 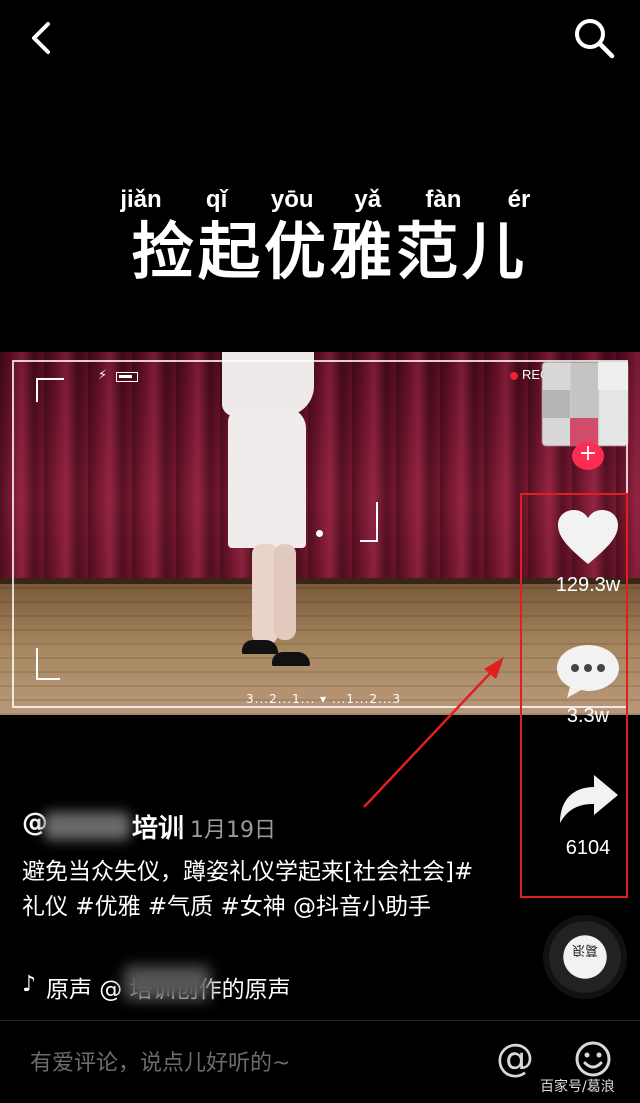 I want to click on back-button, so click(x=42, y=38).